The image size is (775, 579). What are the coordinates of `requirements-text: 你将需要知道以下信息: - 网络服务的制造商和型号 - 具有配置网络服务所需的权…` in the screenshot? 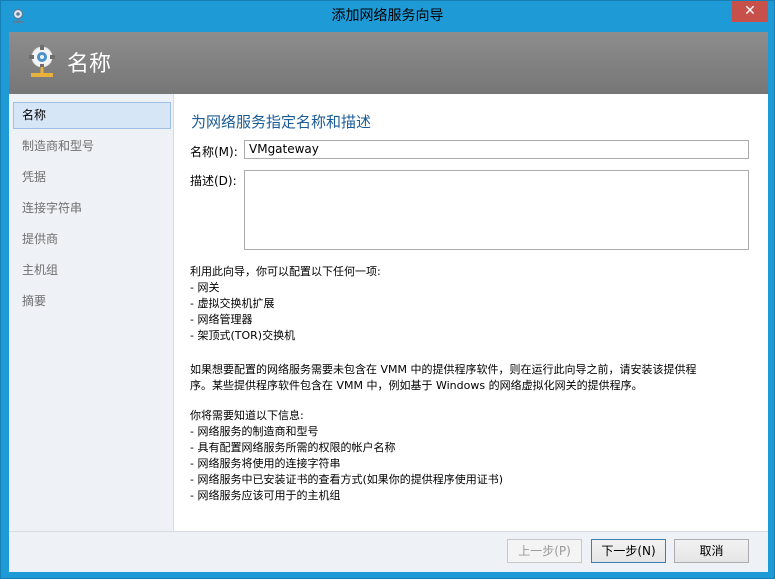 It's located at (472, 456).